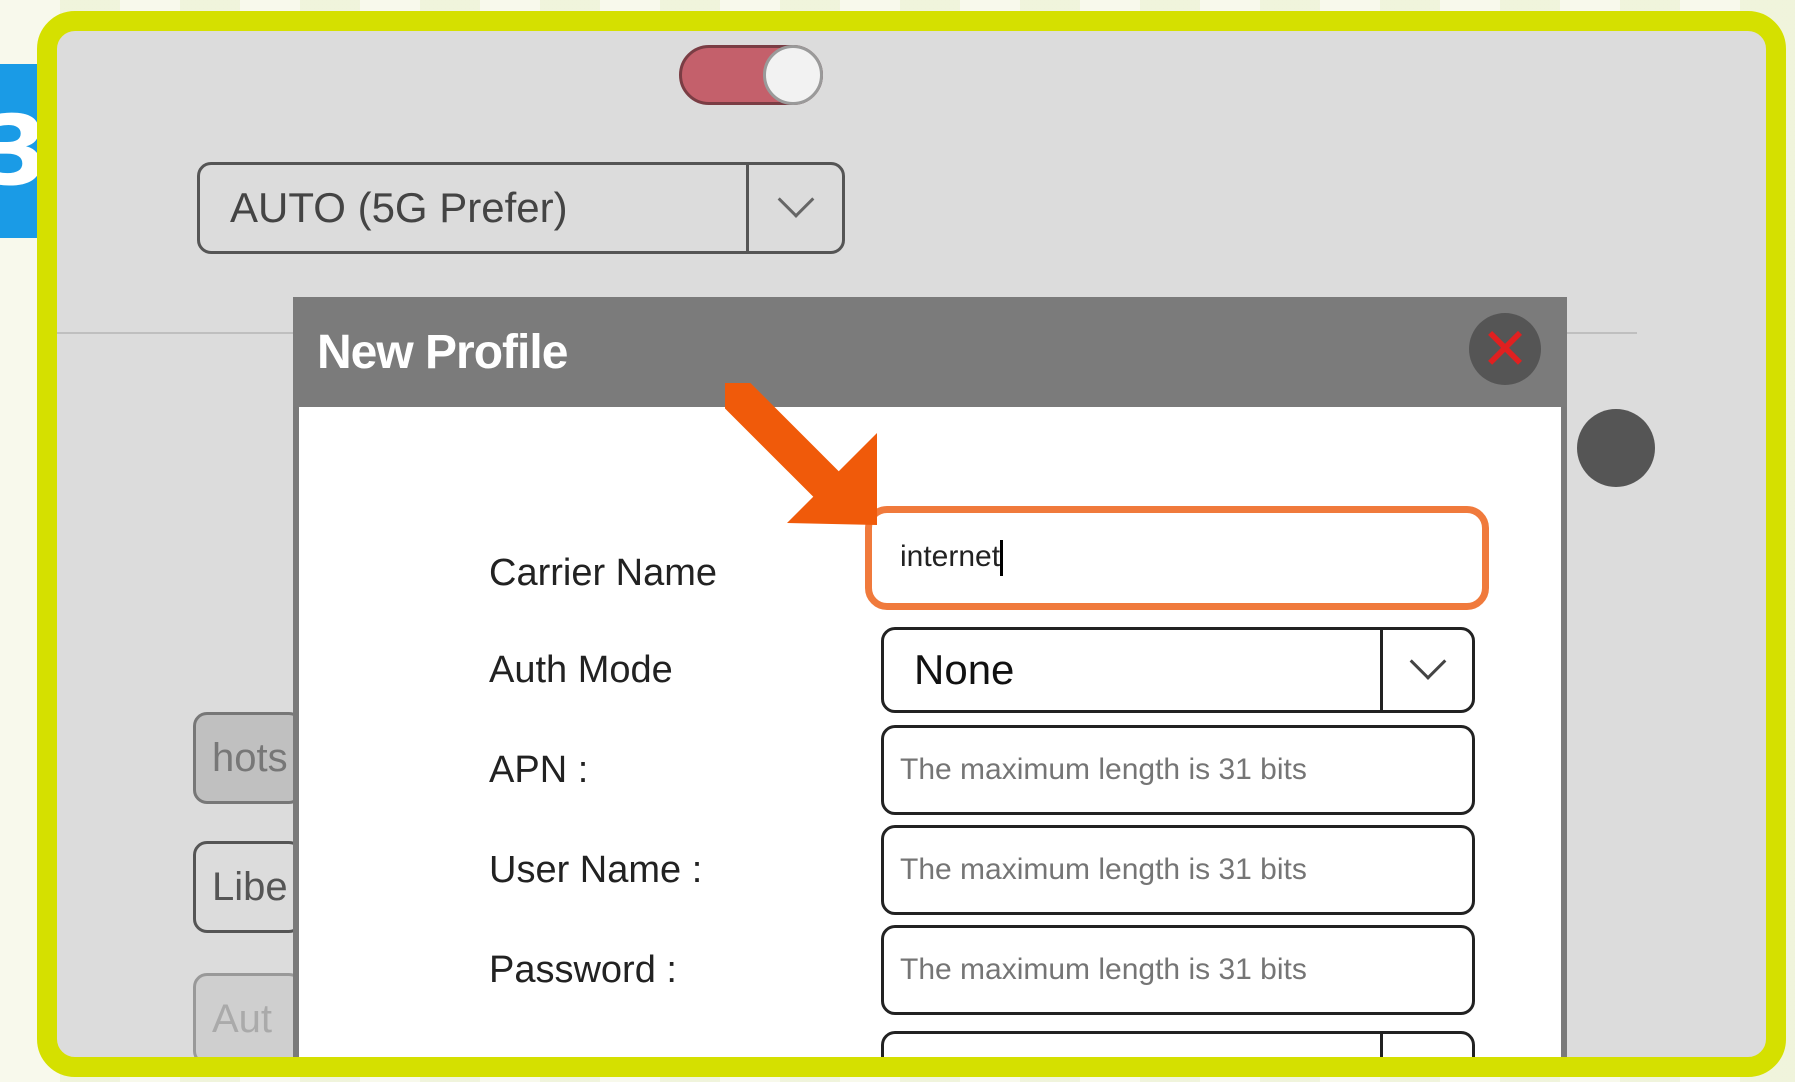 This screenshot has width=1795, height=1082. I want to click on auth-mode-dropdown-button, so click(1426, 670).